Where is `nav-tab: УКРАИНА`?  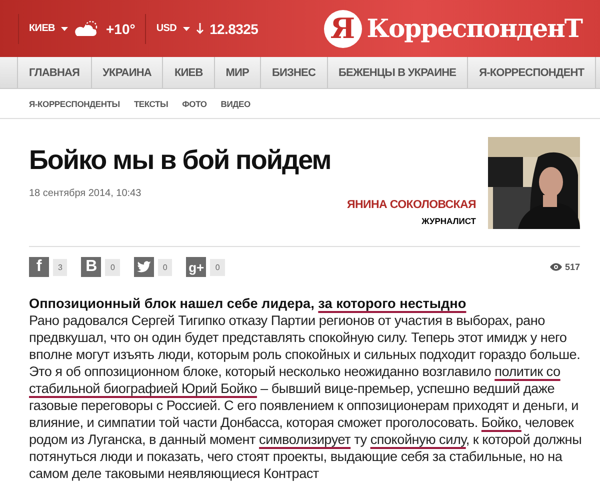
nav-tab: УКРАИНА is located at coordinates (126, 72).